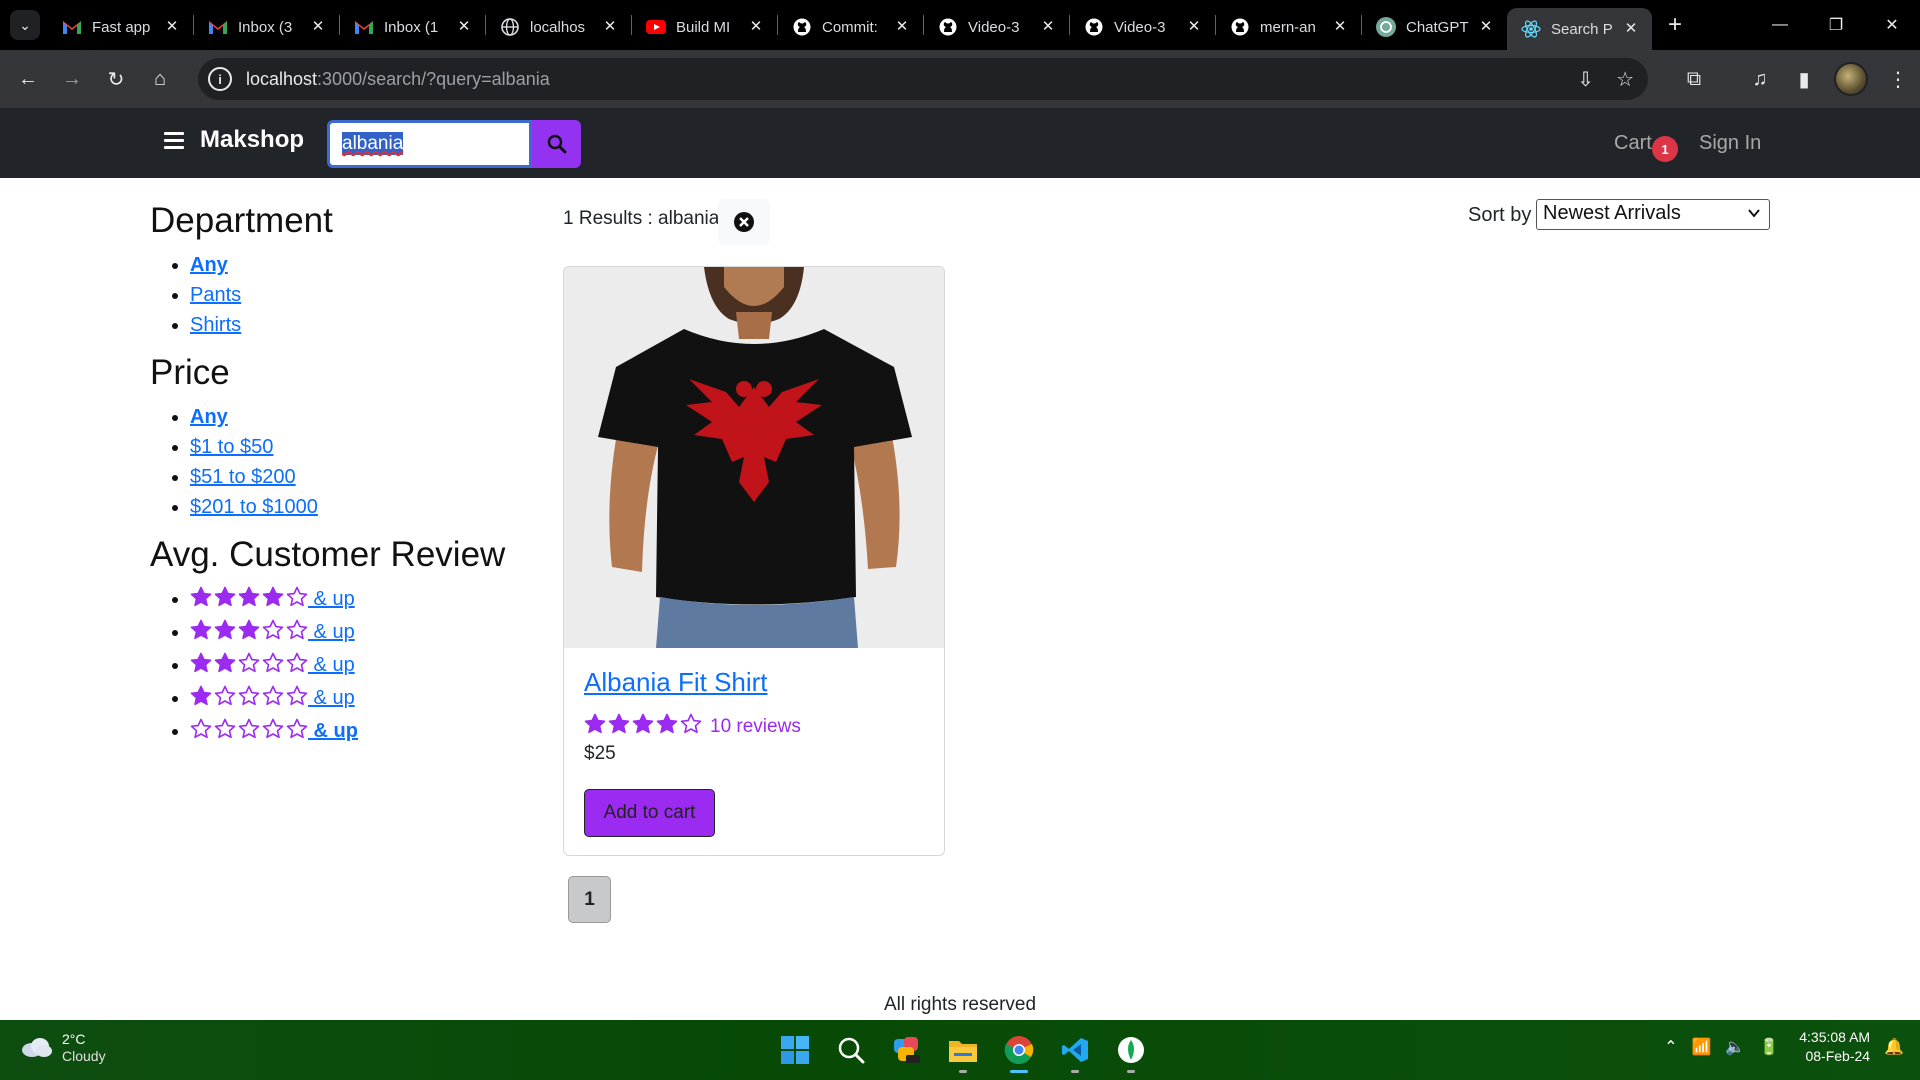 The image size is (1920, 1080). What do you see at coordinates (1835, 1037) in the screenshot?
I see `clock-time: 4:35:08 AM` at bounding box center [1835, 1037].